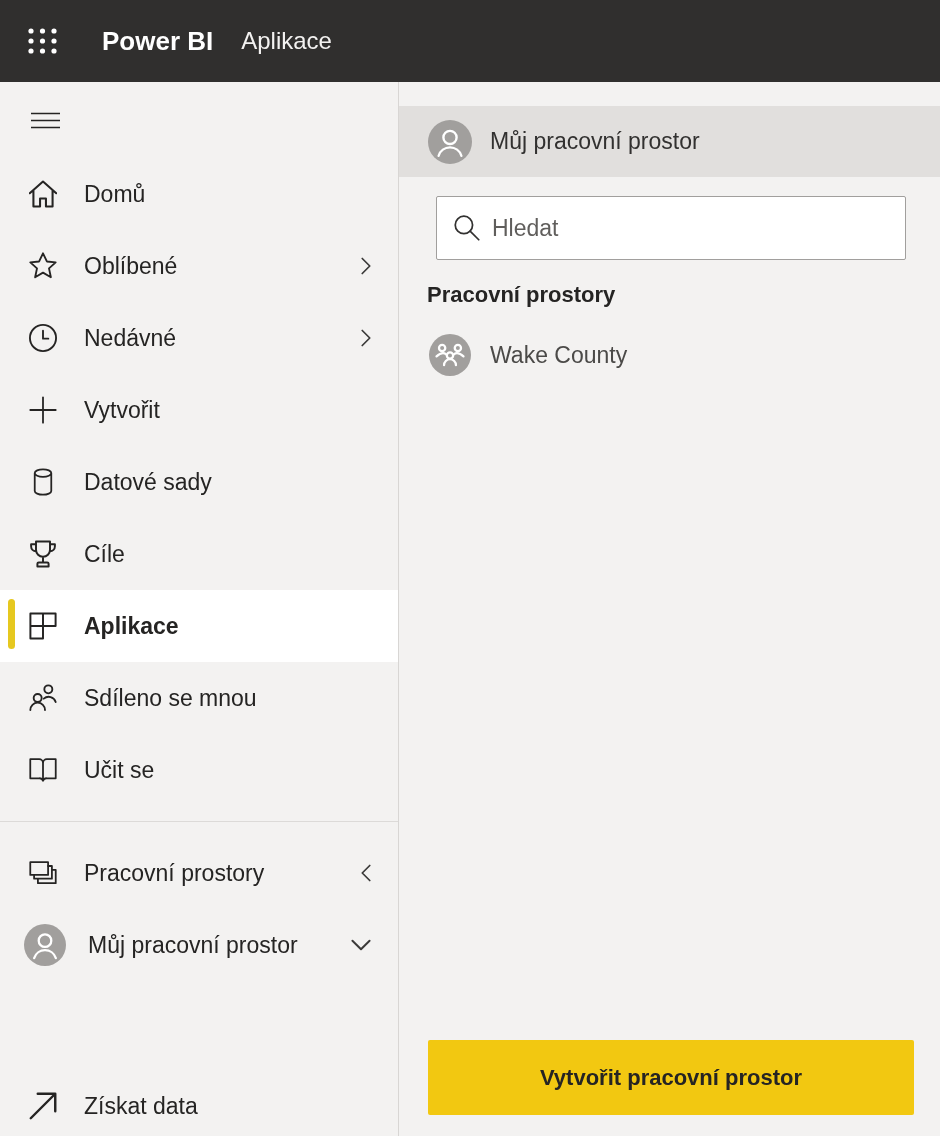 This screenshot has width=940, height=1136. Describe the element at coordinates (671, 1077) in the screenshot. I see `create-workspace-button: Vytvořit pracovní prostor` at that location.